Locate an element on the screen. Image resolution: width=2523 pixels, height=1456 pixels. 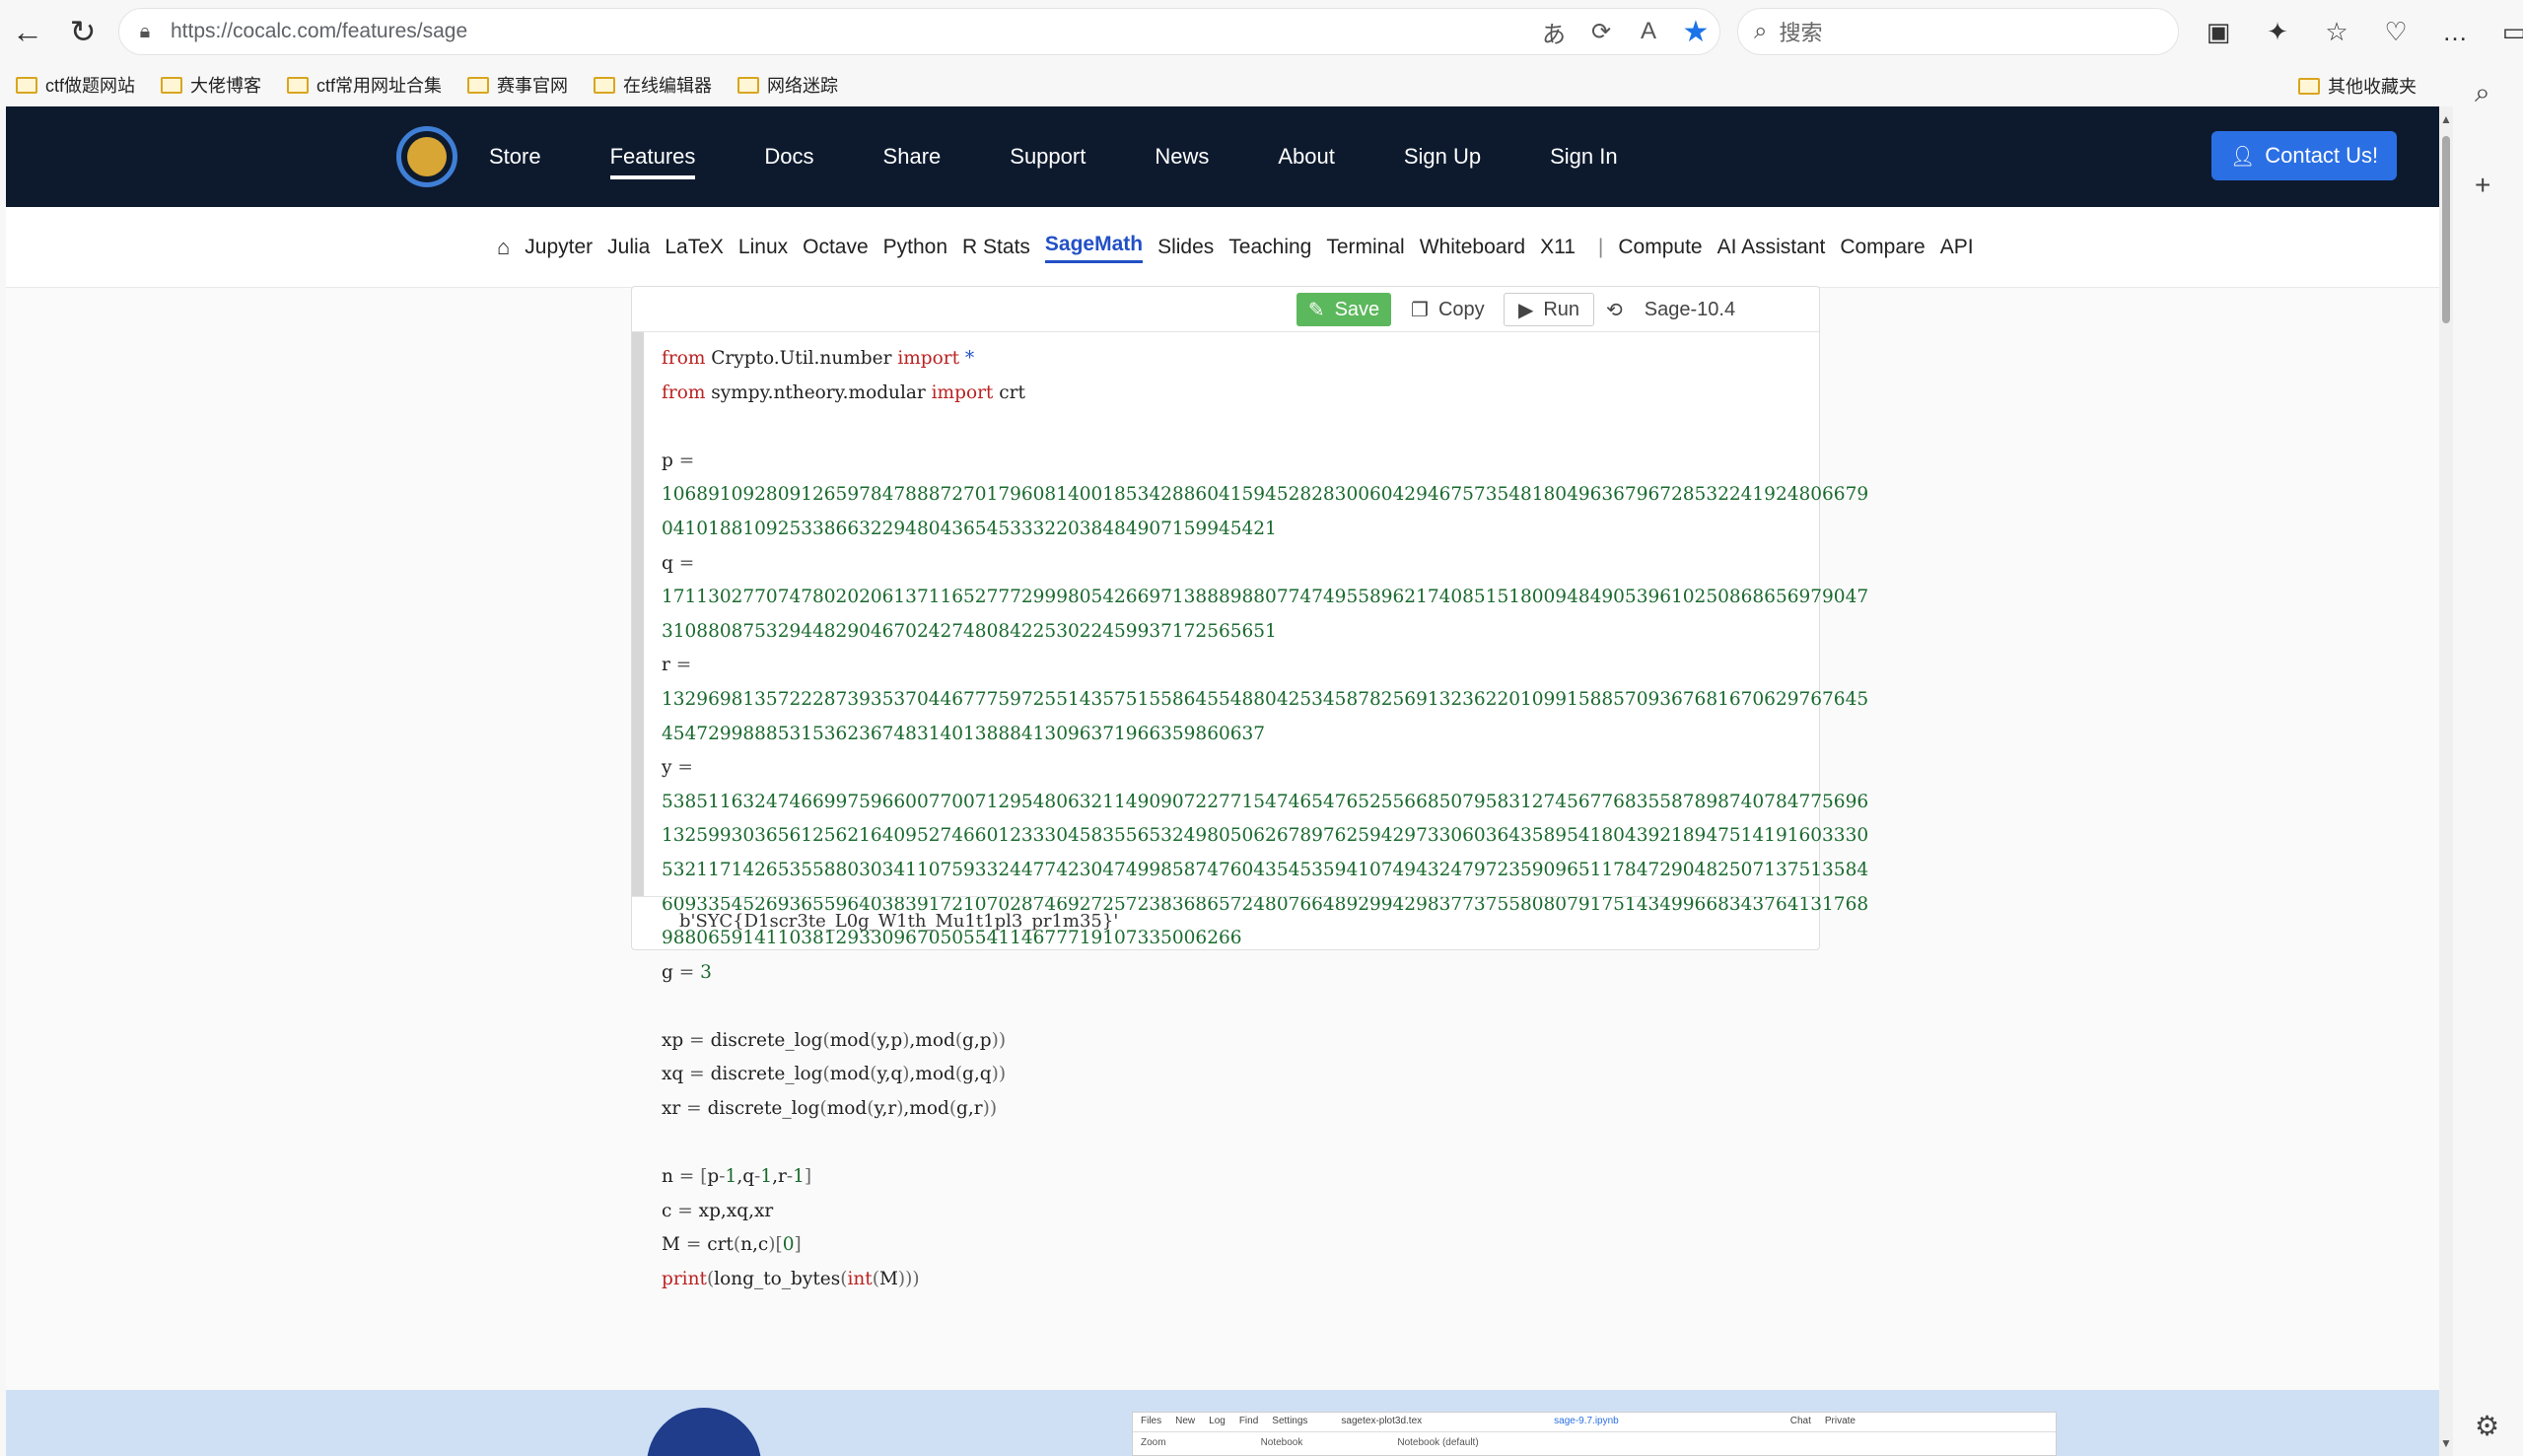
bookmark-folder: 赛事官网 is located at coordinates (517, 85).